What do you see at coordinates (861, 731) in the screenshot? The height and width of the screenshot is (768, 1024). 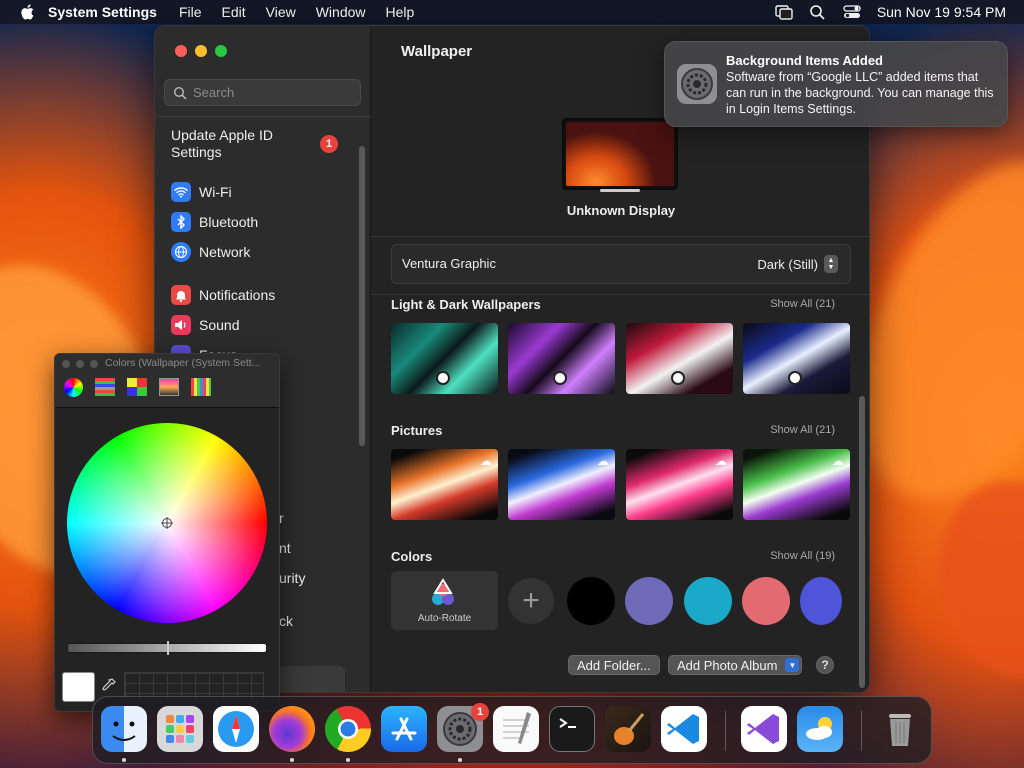 I see `dock-separator` at bounding box center [861, 731].